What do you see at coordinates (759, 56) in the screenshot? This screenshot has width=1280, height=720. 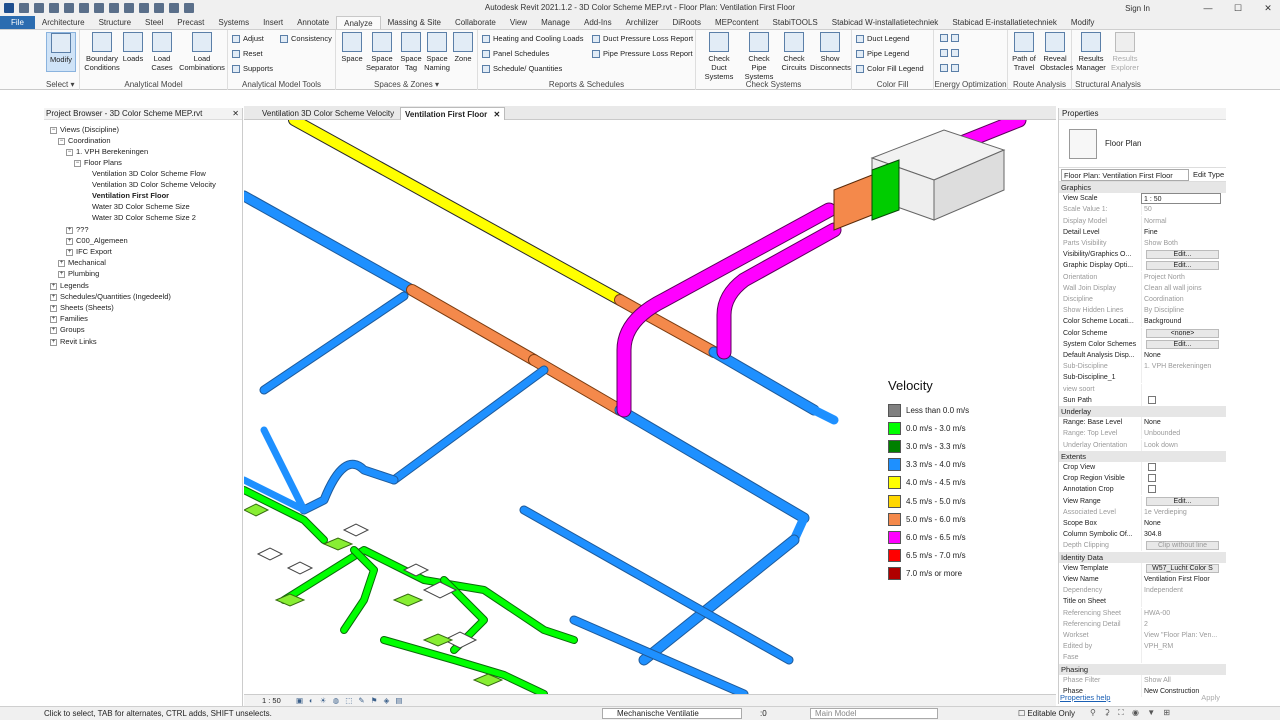 I see `check-pipe-systems-button: Check Pipe Systems` at bounding box center [759, 56].